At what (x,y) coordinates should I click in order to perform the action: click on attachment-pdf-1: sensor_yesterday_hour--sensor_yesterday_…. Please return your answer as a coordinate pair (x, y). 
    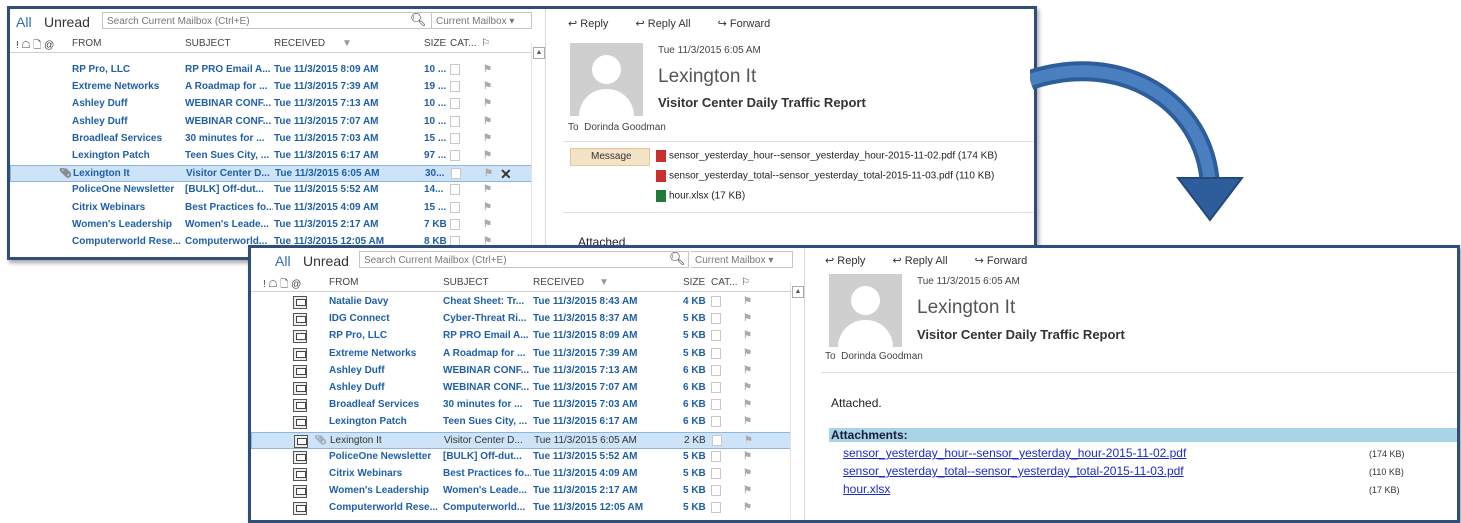
    Looking at the image, I should click on (826, 156).